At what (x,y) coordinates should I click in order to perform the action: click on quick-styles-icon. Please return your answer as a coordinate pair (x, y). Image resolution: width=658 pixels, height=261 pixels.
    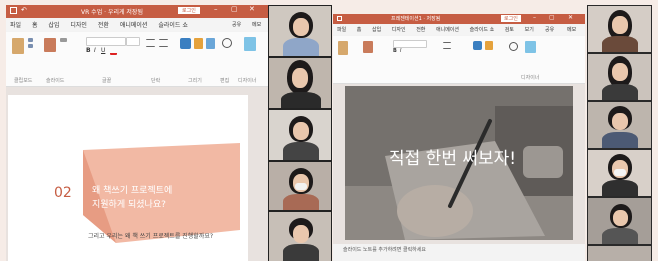
    Looking at the image, I should click on (210, 43).